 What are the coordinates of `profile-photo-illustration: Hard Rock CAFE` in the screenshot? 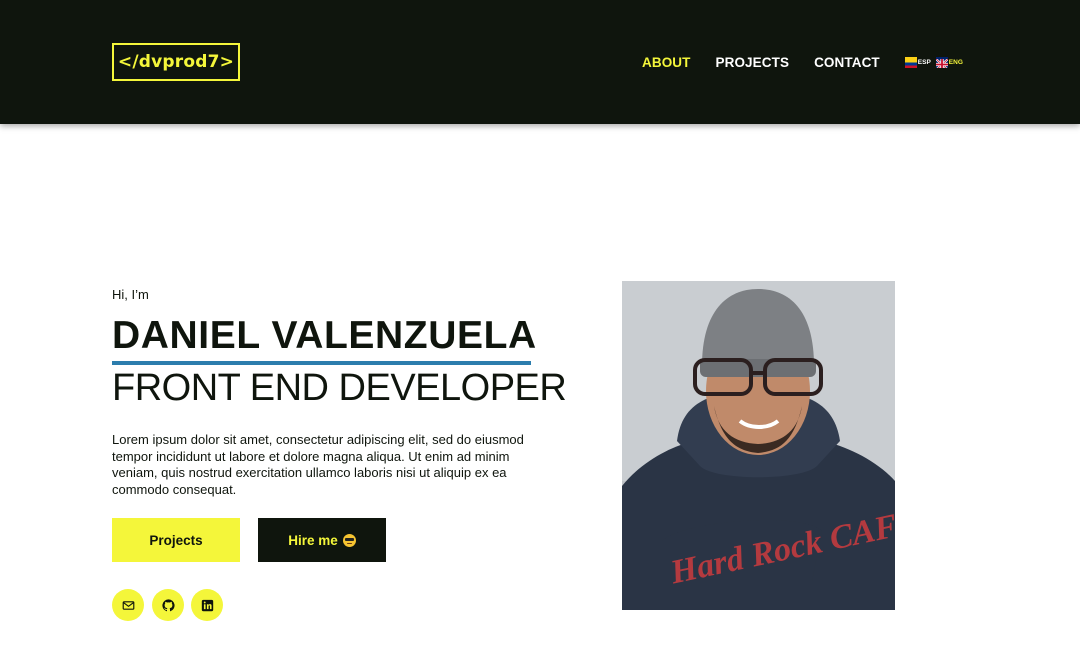 It's located at (758, 445).